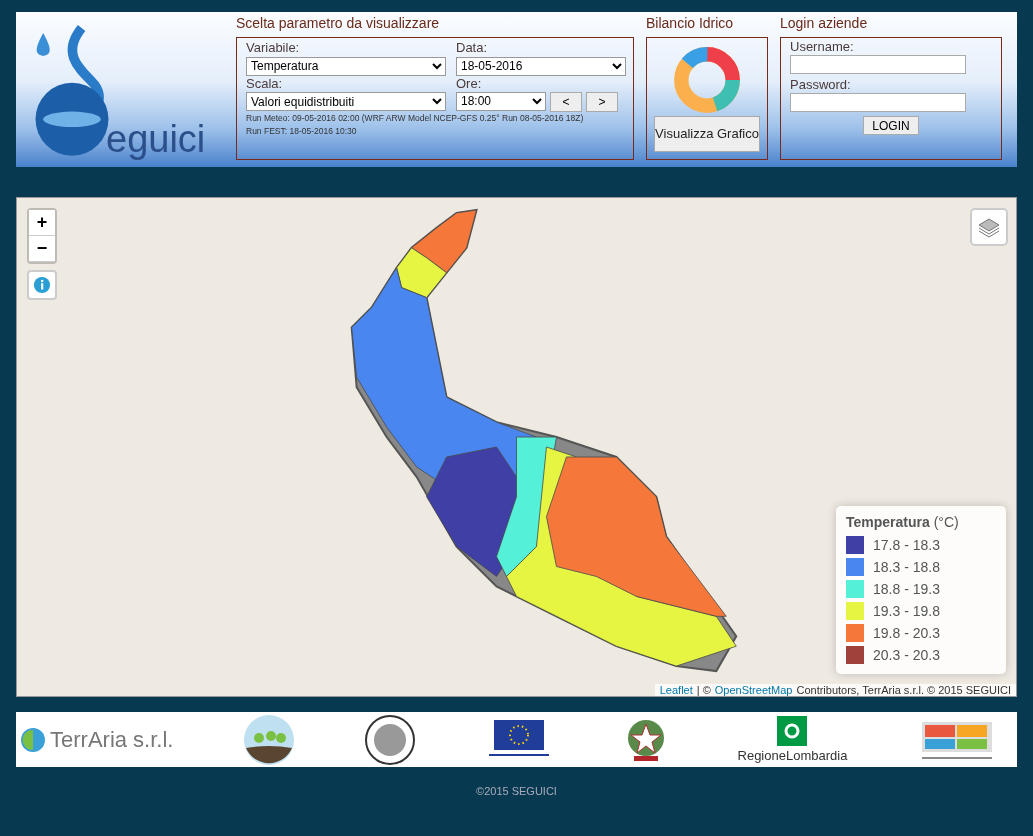 The width and height of the screenshot is (1033, 836). I want to click on run-info-text: Run Meteo: 09-05-2016 02:00 (WRF ARW Model NCEP-GFS 0.25° Run 08-05-2016 18Z), so click(415, 118).